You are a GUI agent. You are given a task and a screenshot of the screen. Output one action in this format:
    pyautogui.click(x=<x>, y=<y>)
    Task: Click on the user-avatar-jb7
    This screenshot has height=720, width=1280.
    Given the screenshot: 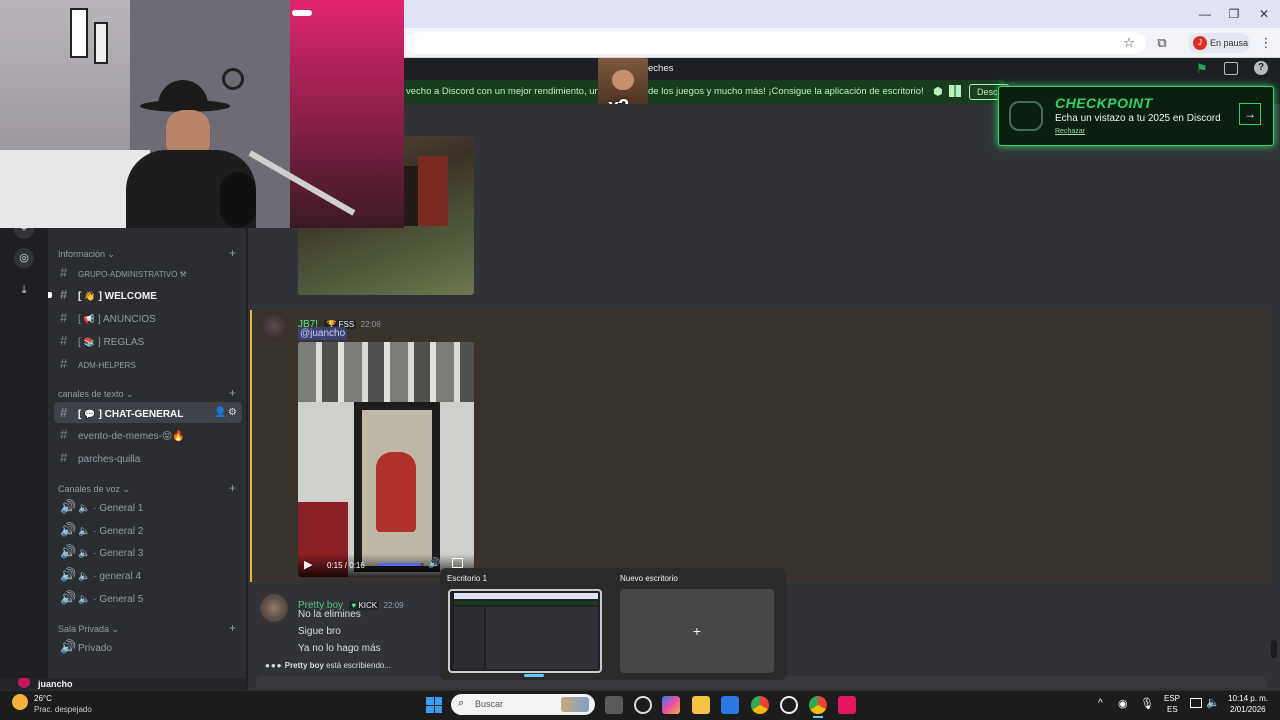 What is the action you would take?
    pyautogui.click(x=274, y=326)
    